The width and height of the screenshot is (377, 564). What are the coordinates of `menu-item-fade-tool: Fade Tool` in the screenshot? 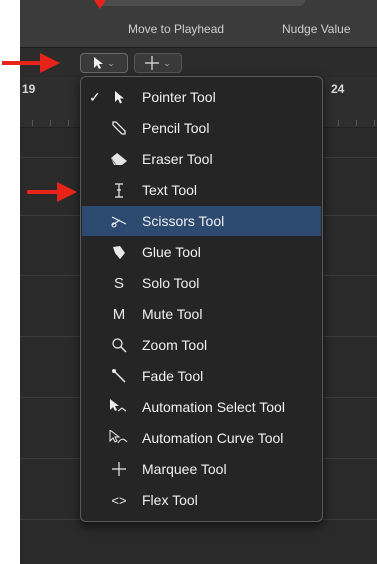 It's located at (201, 376).